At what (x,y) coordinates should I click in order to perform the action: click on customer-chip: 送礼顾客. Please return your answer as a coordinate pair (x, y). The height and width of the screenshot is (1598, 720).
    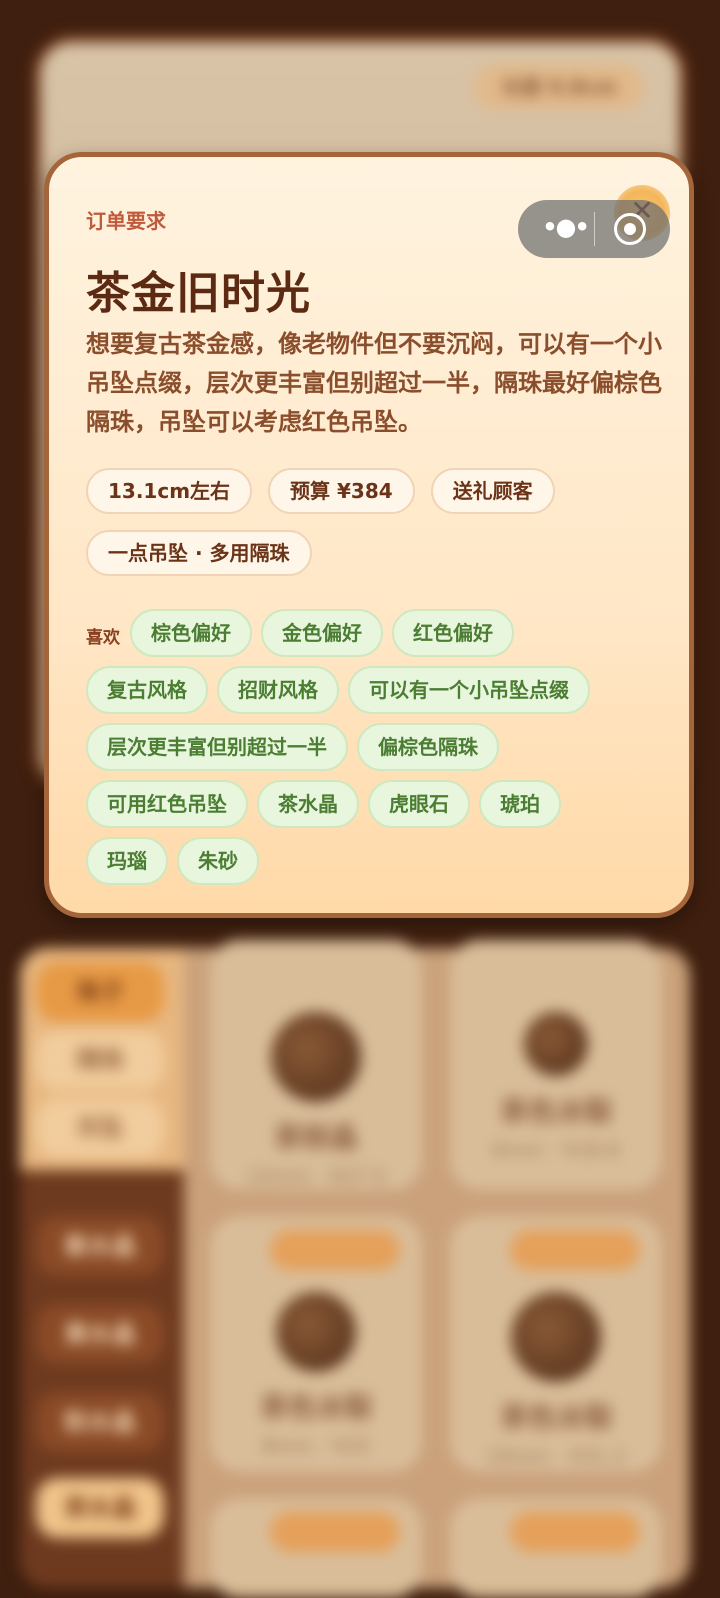
    Looking at the image, I should click on (492, 491).